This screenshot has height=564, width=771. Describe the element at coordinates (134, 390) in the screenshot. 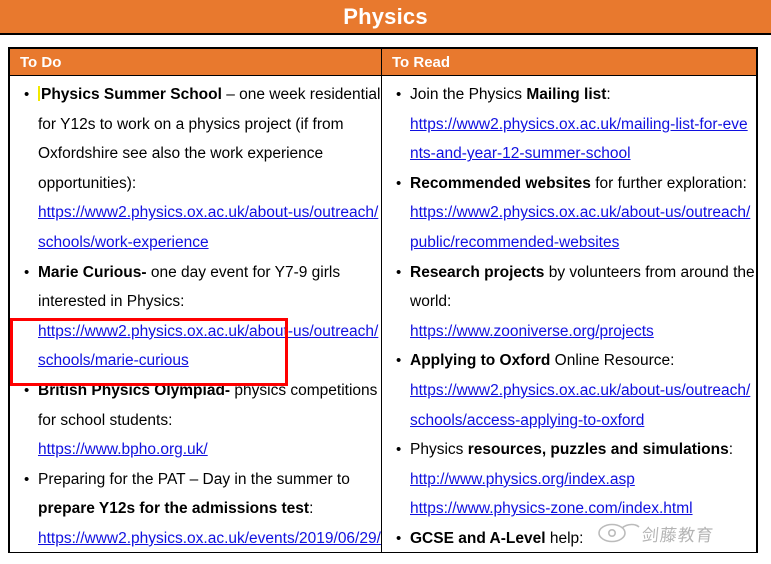

I see `bullet-bold-lead: British Physics Olympiad-` at that location.